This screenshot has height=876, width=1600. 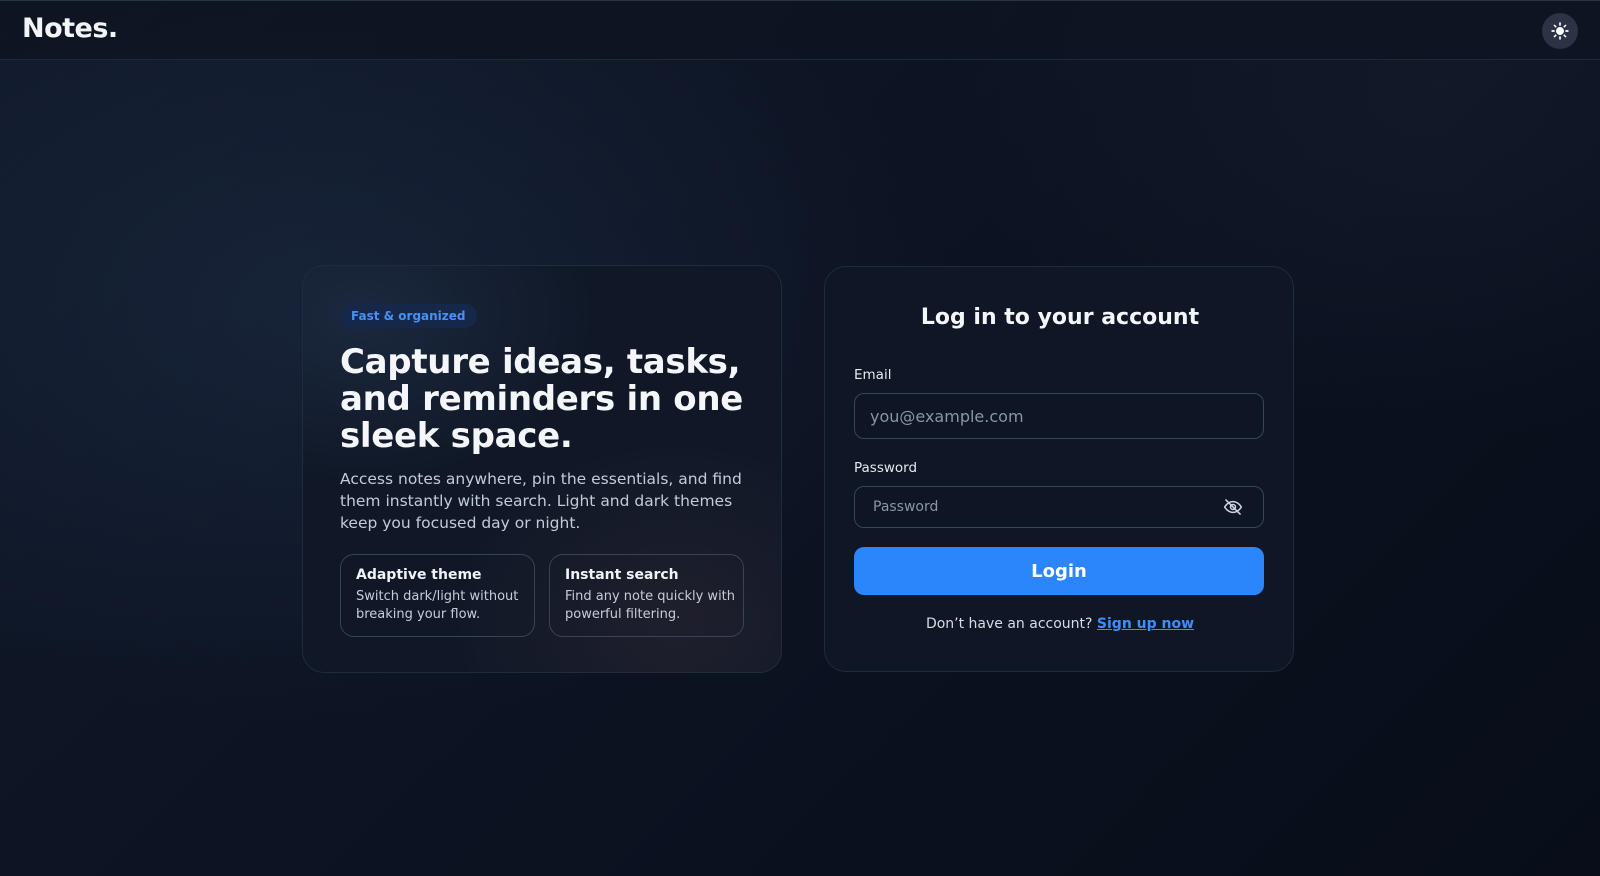 What do you see at coordinates (1059, 416) in the screenshot?
I see `email-input` at bounding box center [1059, 416].